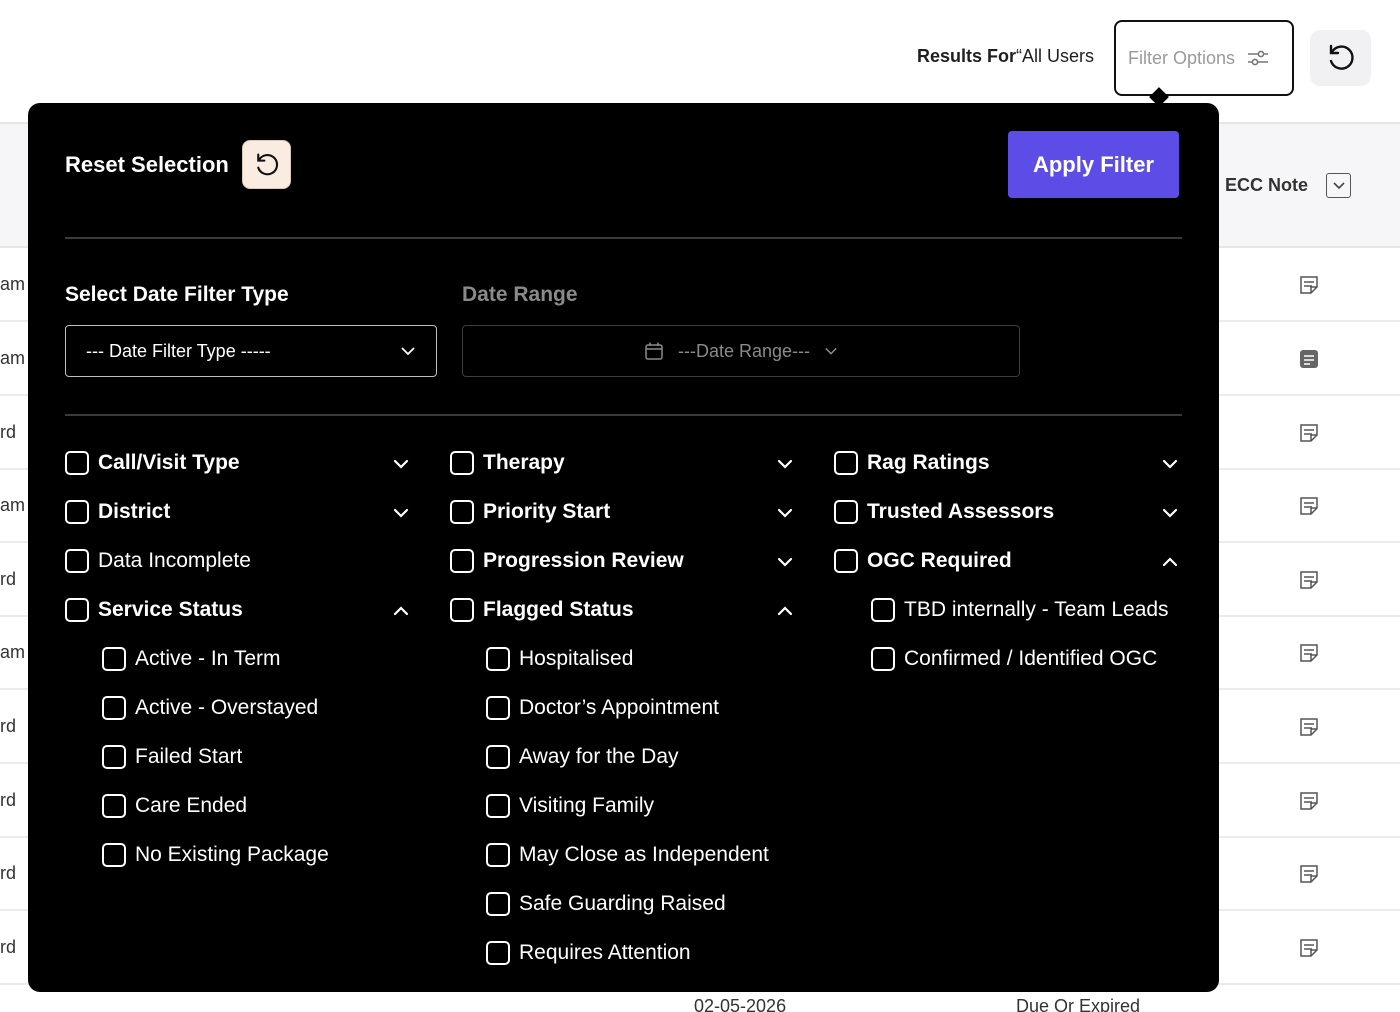 The height and width of the screenshot is (1012, 1400). What do you see at coordinates (744, 350) in the screenshot?
I see `date-range-value: ---Date Range---` at bounding box center [744, 350].